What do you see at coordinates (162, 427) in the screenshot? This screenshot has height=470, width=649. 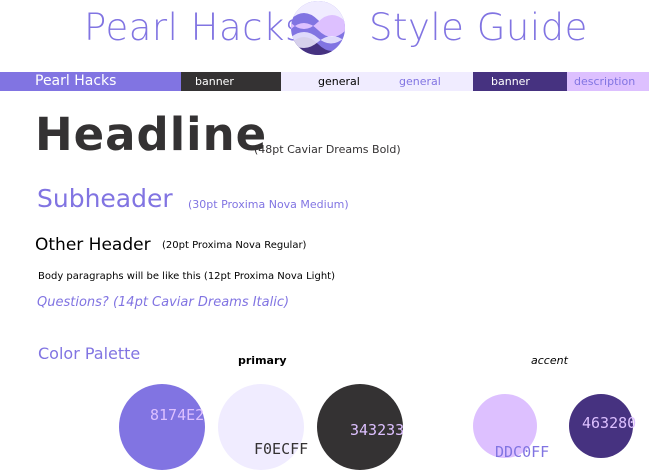 I see `color-swatch-8174e2` at bounding box center [162, 427].